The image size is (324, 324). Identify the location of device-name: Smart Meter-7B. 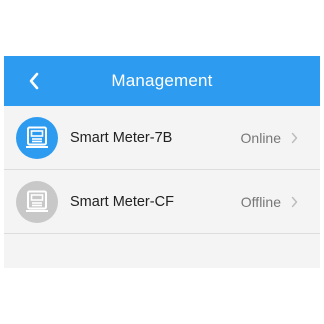
(121, 137).